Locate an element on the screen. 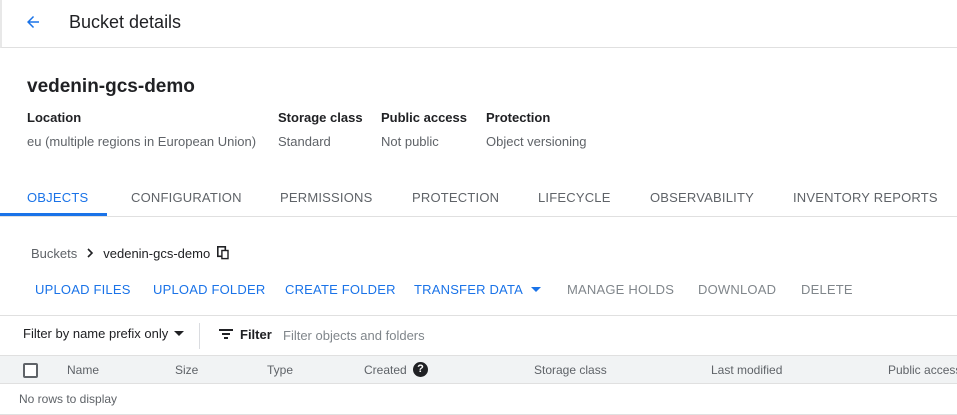 The height and width of the screenshot is (415, 957). bucket-name: vedenin-gcs-demo is located at coordinates (111, 86).